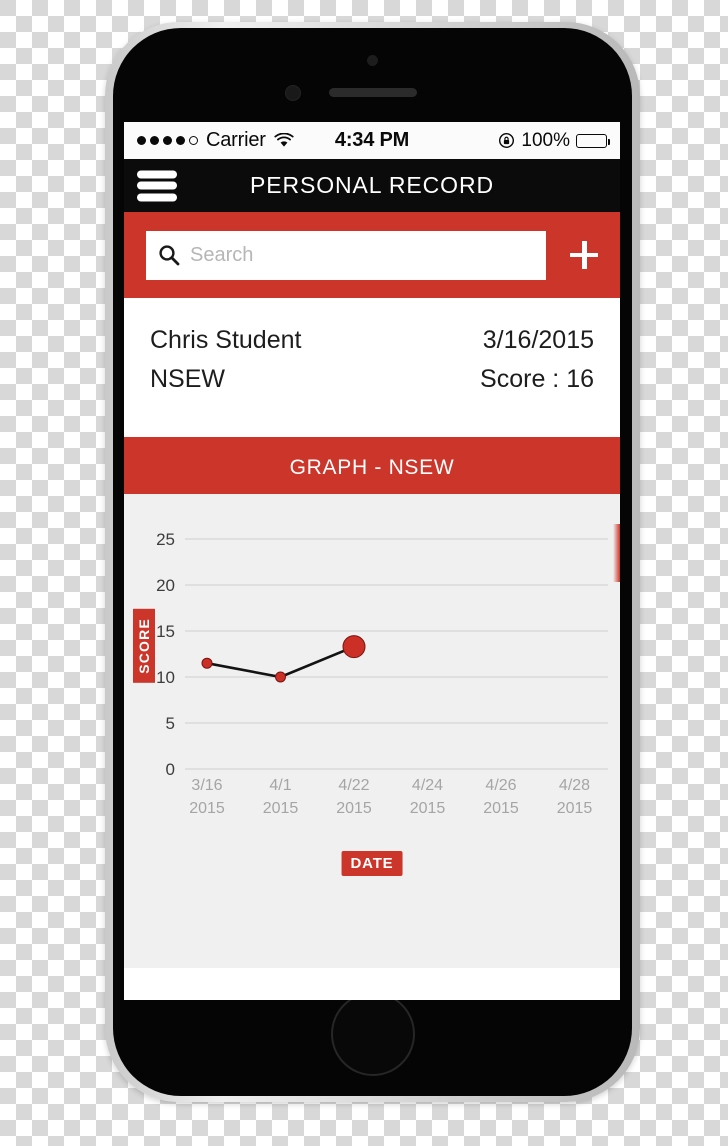 The image size is (728, 1146). What do you see at coordinates (206, 785) in the screenshot?
I see `svg-text: 3/16` at bounding box center [206, 785].